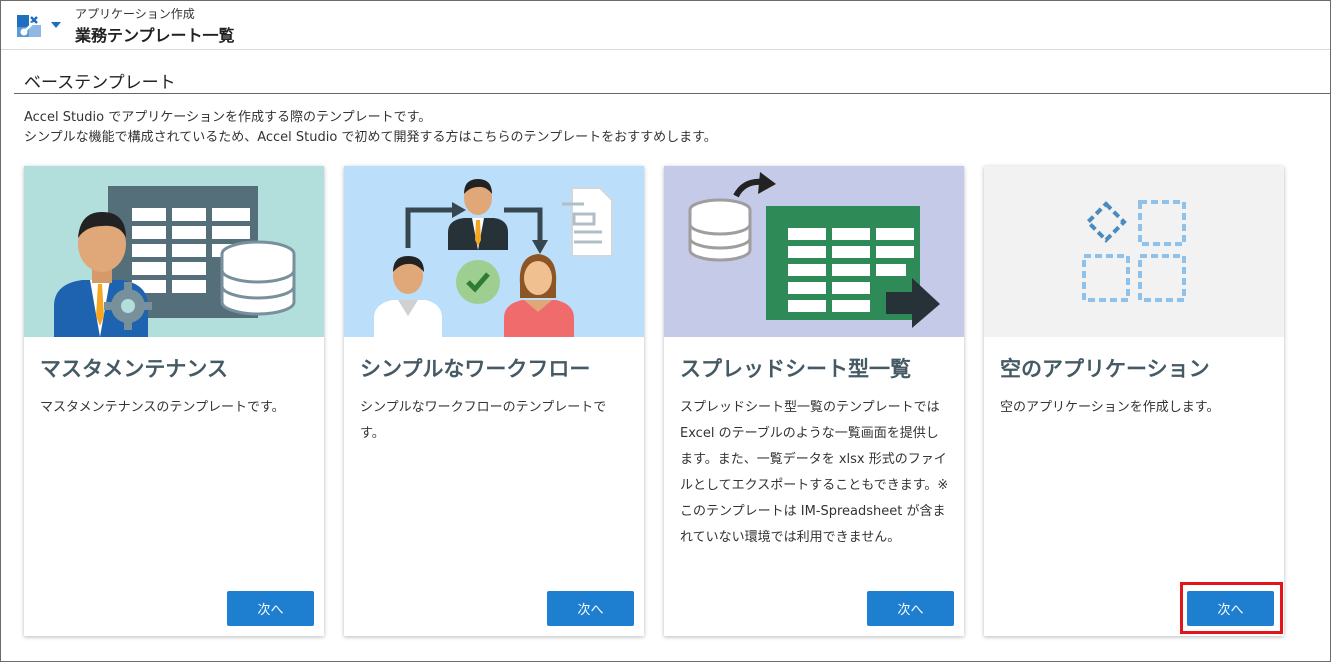  Describe the element at coordinates (174, 251) in the screenshot. I see `master-maintenance-illustration` at that location.